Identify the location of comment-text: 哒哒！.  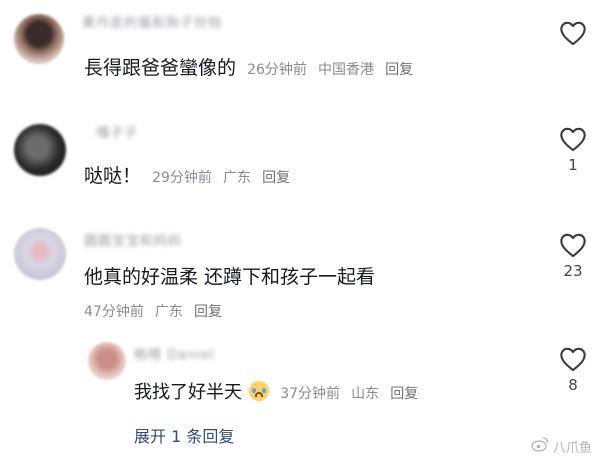
(113, 176).